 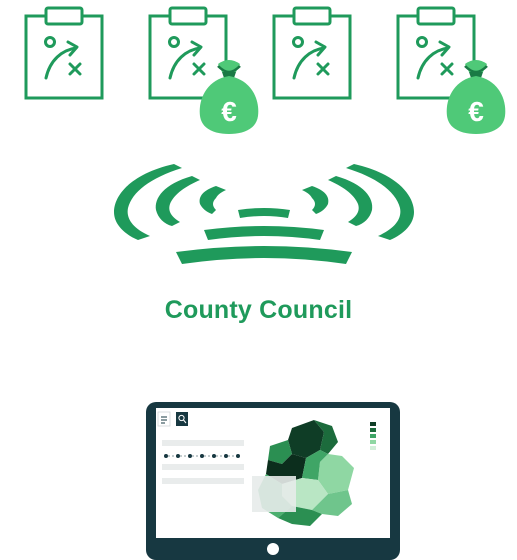 I want to click on page-title: County Council, so click(x=258, y=310).